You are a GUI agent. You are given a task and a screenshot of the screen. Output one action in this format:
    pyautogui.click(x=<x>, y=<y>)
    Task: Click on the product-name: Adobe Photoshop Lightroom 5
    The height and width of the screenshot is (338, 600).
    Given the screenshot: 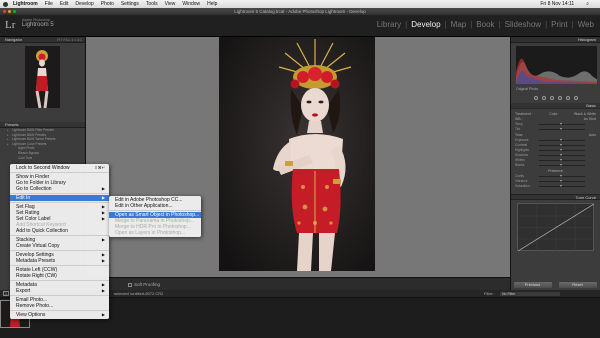 What is the action you would take?
    pyautogui.click(x=38, y=23)
    